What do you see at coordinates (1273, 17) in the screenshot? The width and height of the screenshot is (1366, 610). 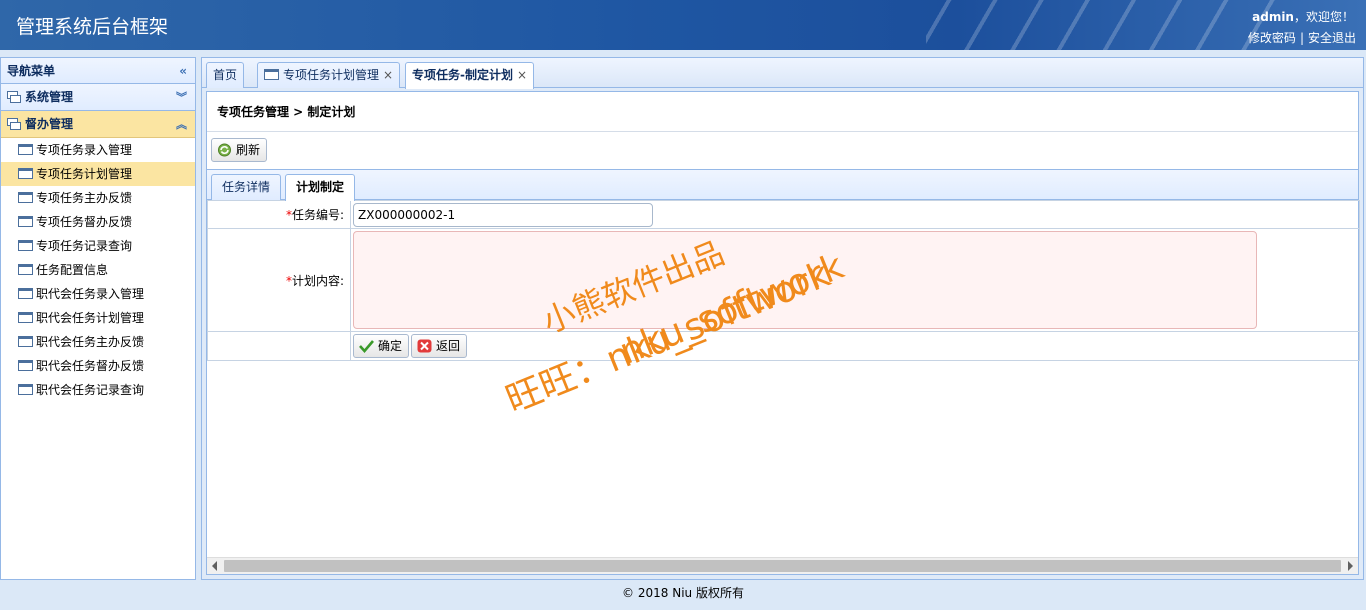 I see `username: admin` at bounding box center [1273, 17].